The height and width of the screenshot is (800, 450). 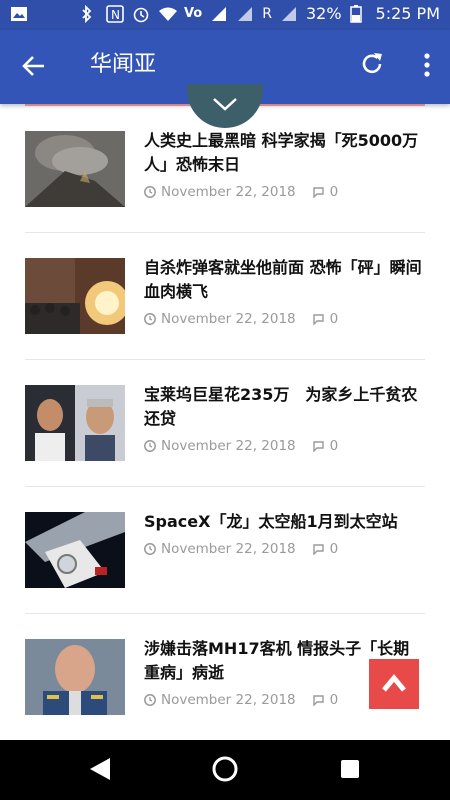 I want to click on battery-icon, so click(x=358, y=13).